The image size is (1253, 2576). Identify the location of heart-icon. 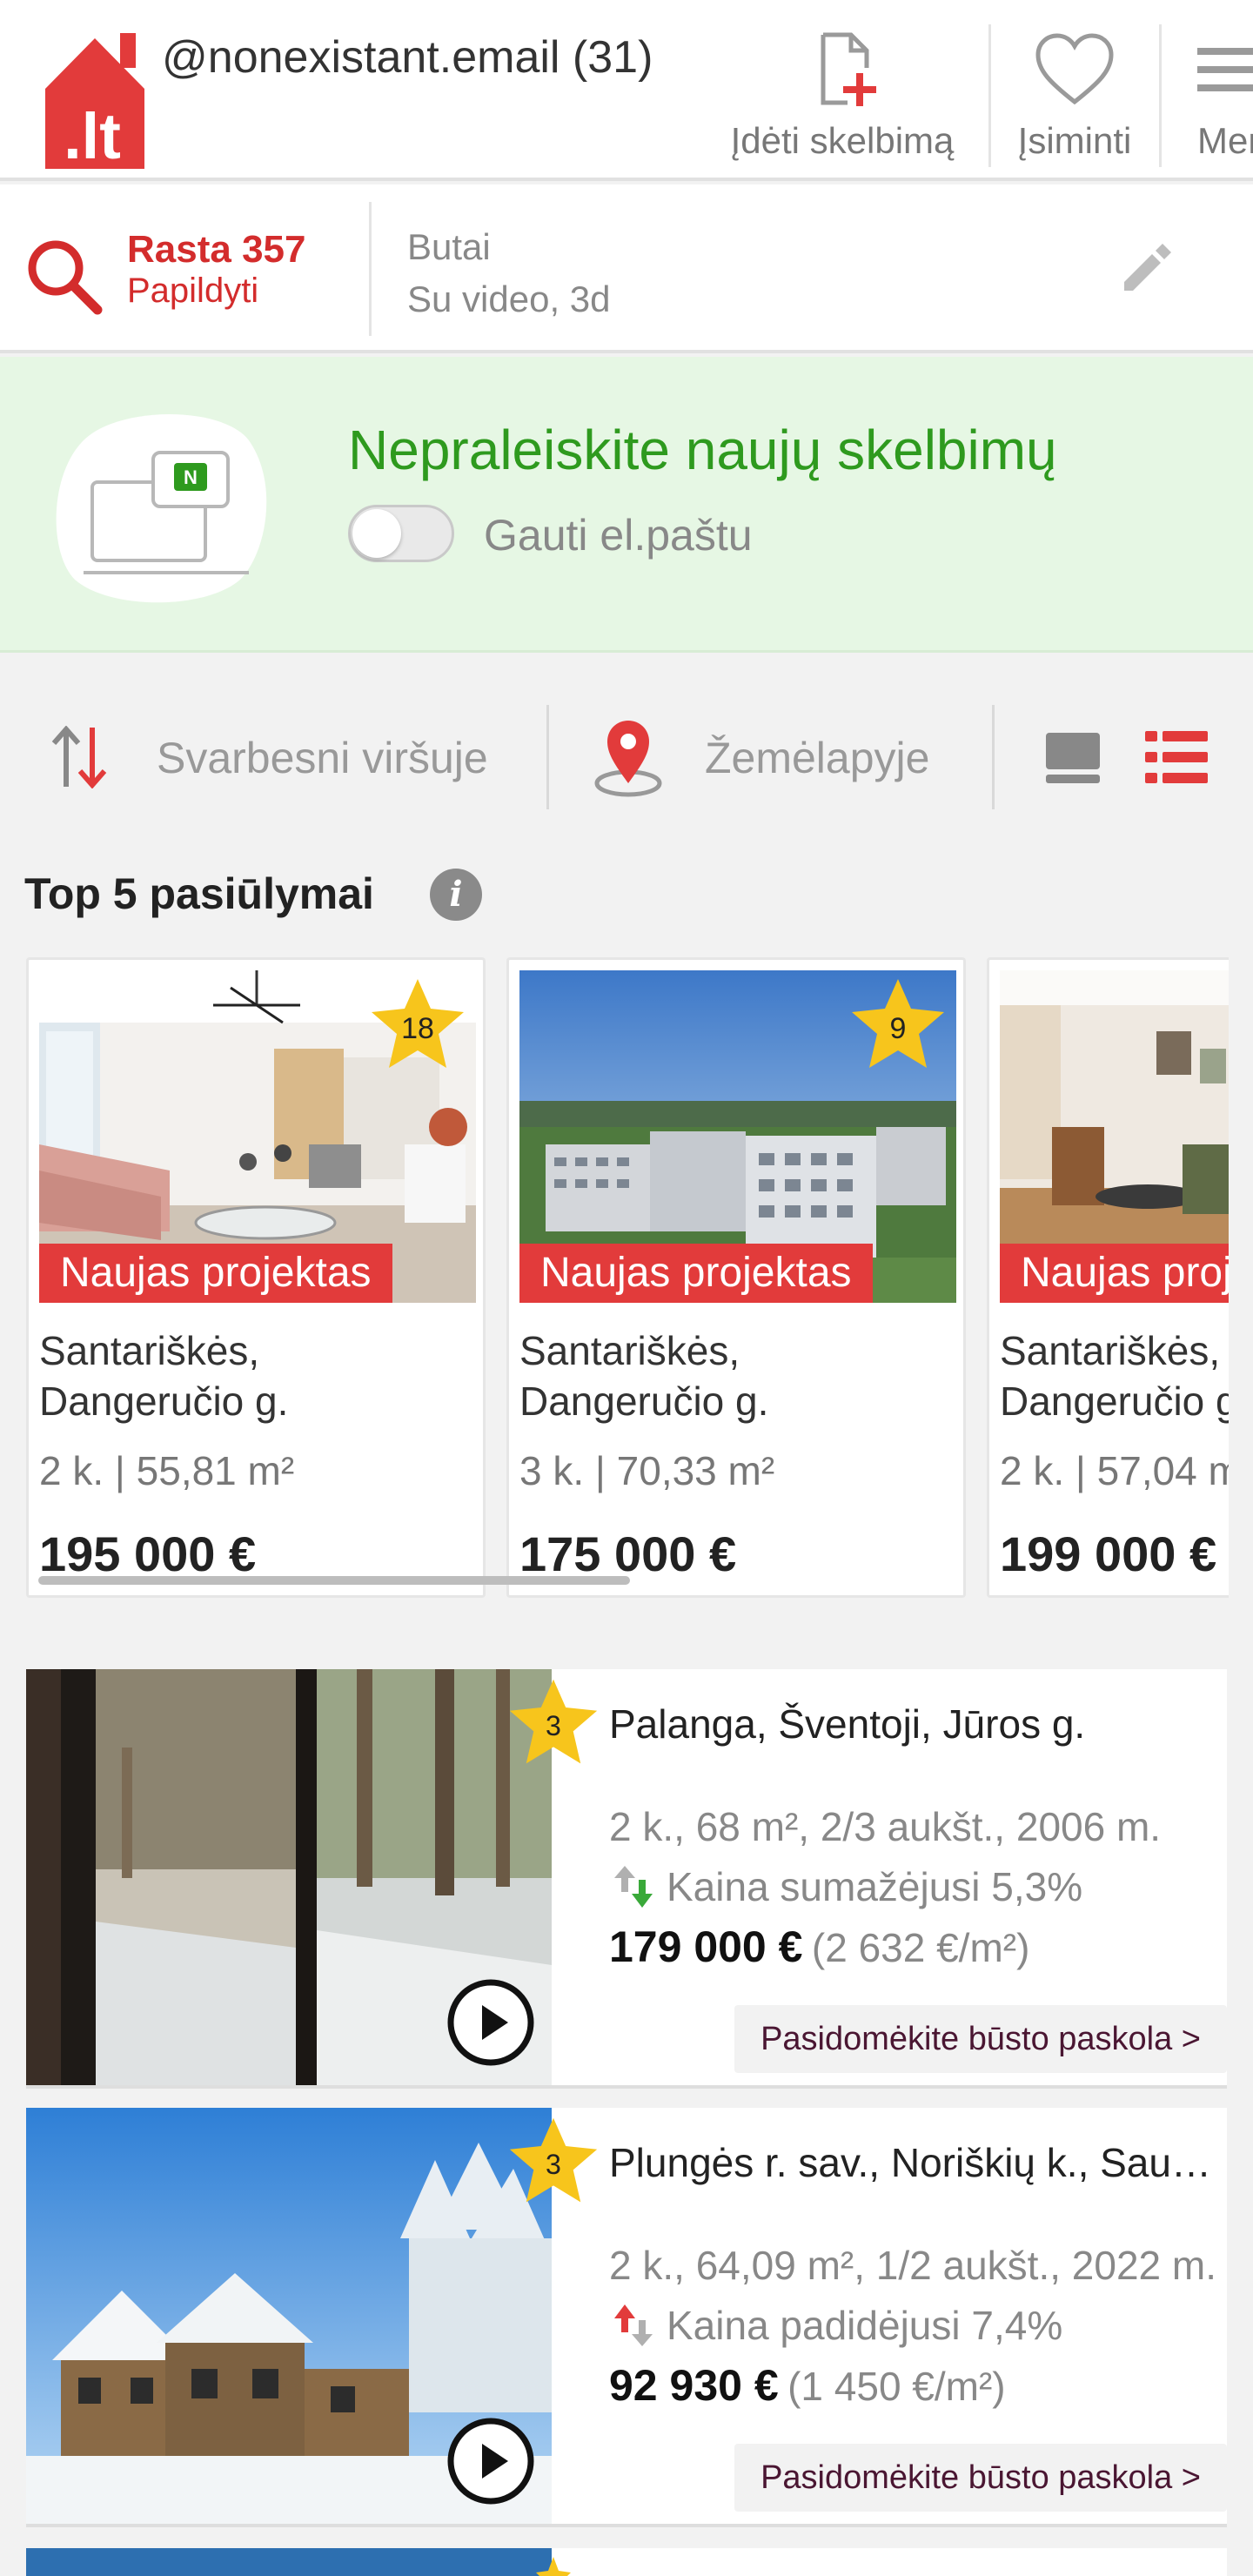
(1074, 69).